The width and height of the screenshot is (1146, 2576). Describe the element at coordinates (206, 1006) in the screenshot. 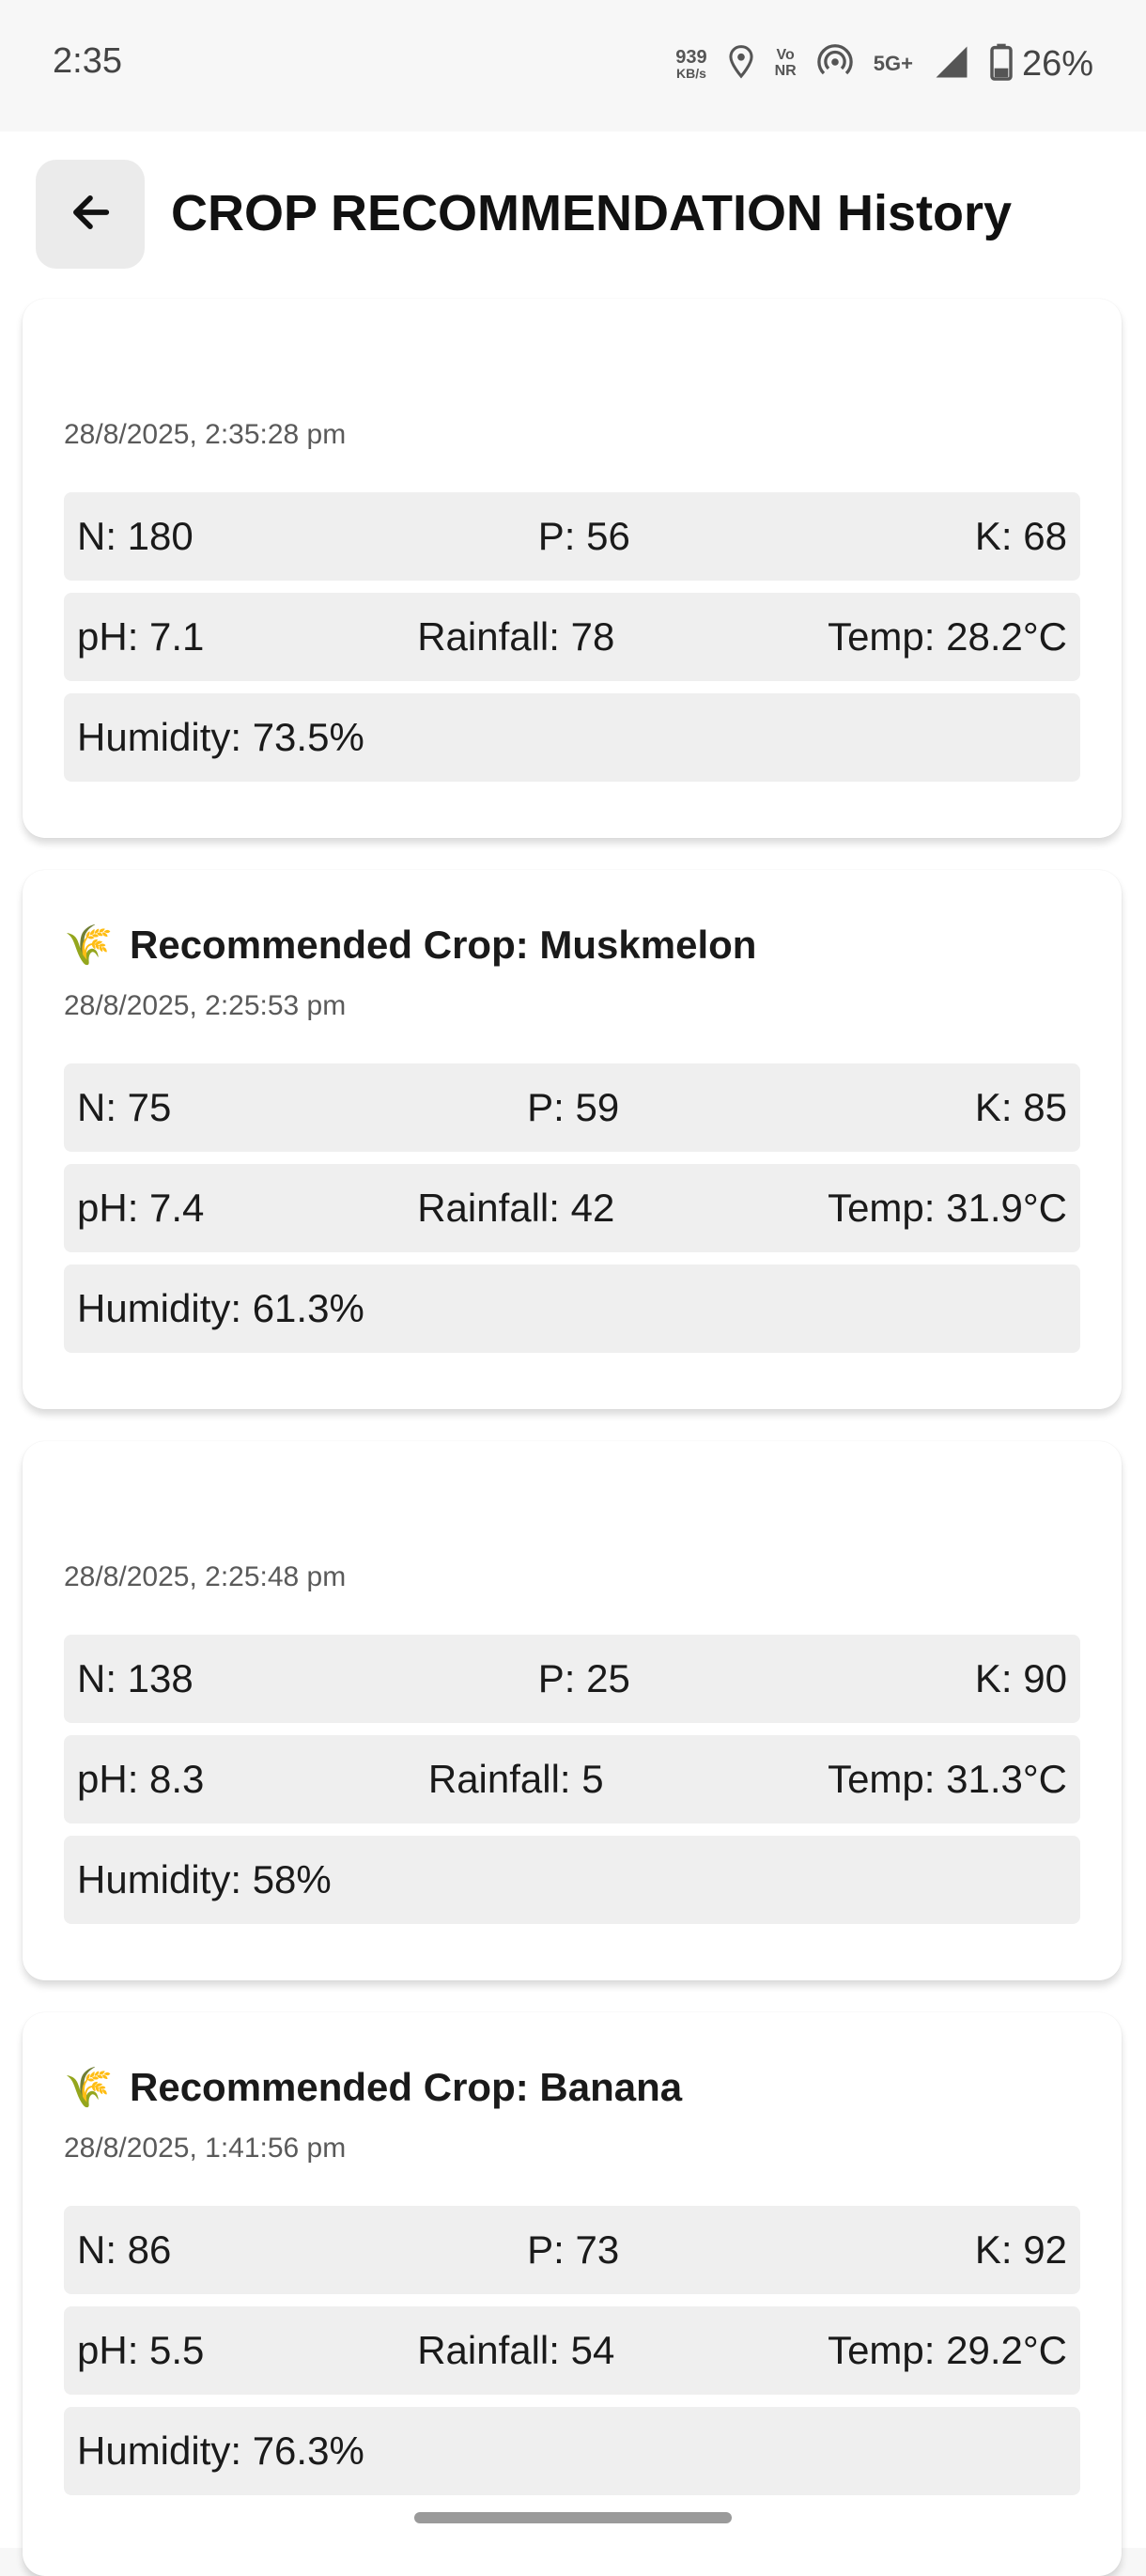

I see `record-timestamp: 28/8/2025, 2:25:53 pm` at that location.